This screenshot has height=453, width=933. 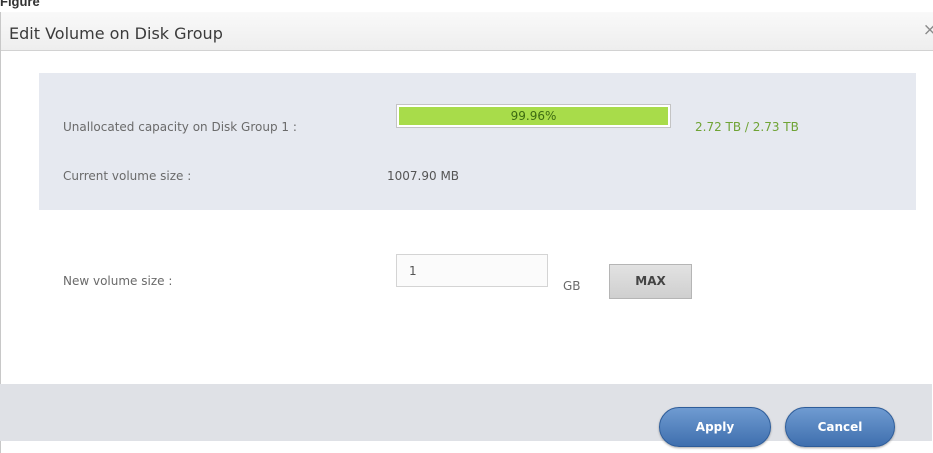 What do you see at coordinates (116, 33) in the screenshot?
I see `dialog-title: Edit Volume on Disk Group` at bounding box center [116, 33].